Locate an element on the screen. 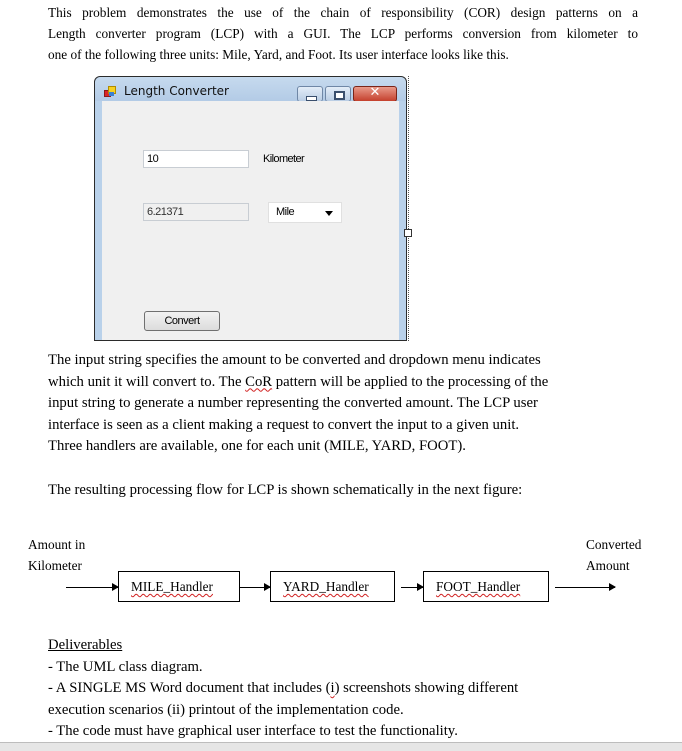 The height and width of the screenshot is (751, 682). unit-select: Mile is located at coordinates (305, 212).